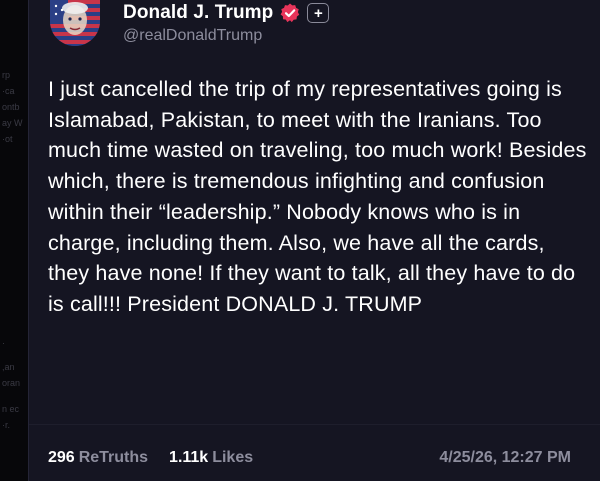 The height and width of the screenshot is (481, 600). What do you see at coordinates (233, 457) in the screenshot?
I see `likes-label: Likes` at bounding box center [233, 457].